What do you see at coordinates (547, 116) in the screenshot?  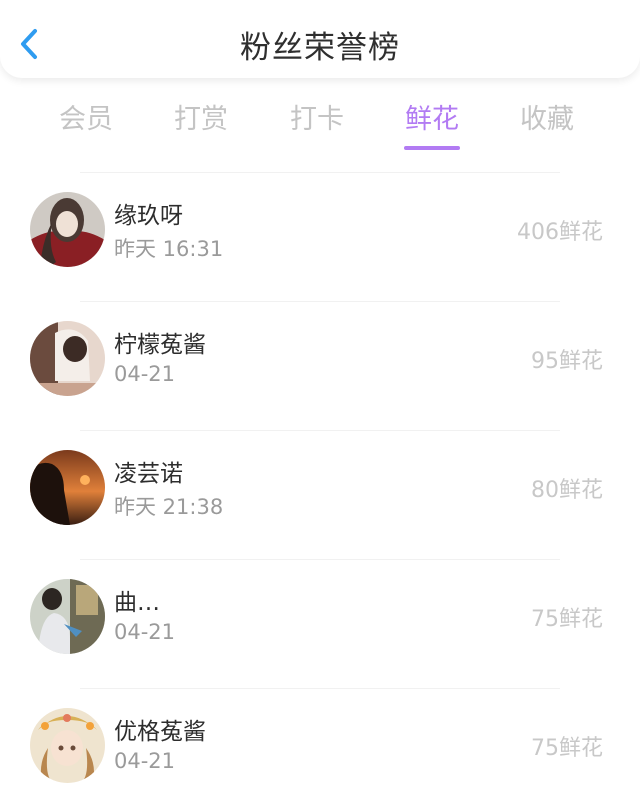 I see `tab-favorites: 收藏` at bounding box center [547, 116].